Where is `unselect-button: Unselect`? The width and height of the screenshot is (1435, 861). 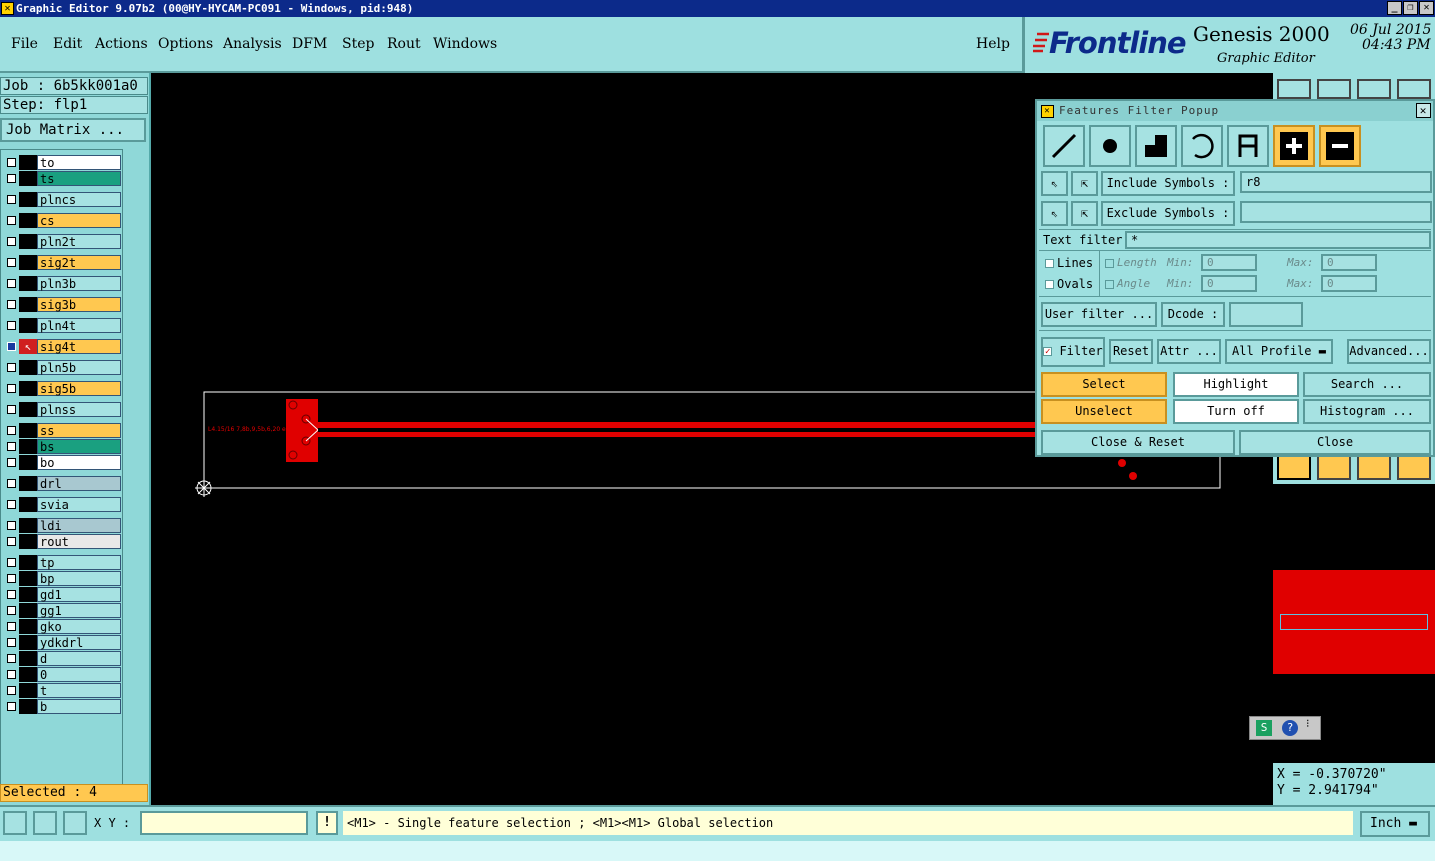 unselect-button: Unselect is located at coordinates (1104, 411).